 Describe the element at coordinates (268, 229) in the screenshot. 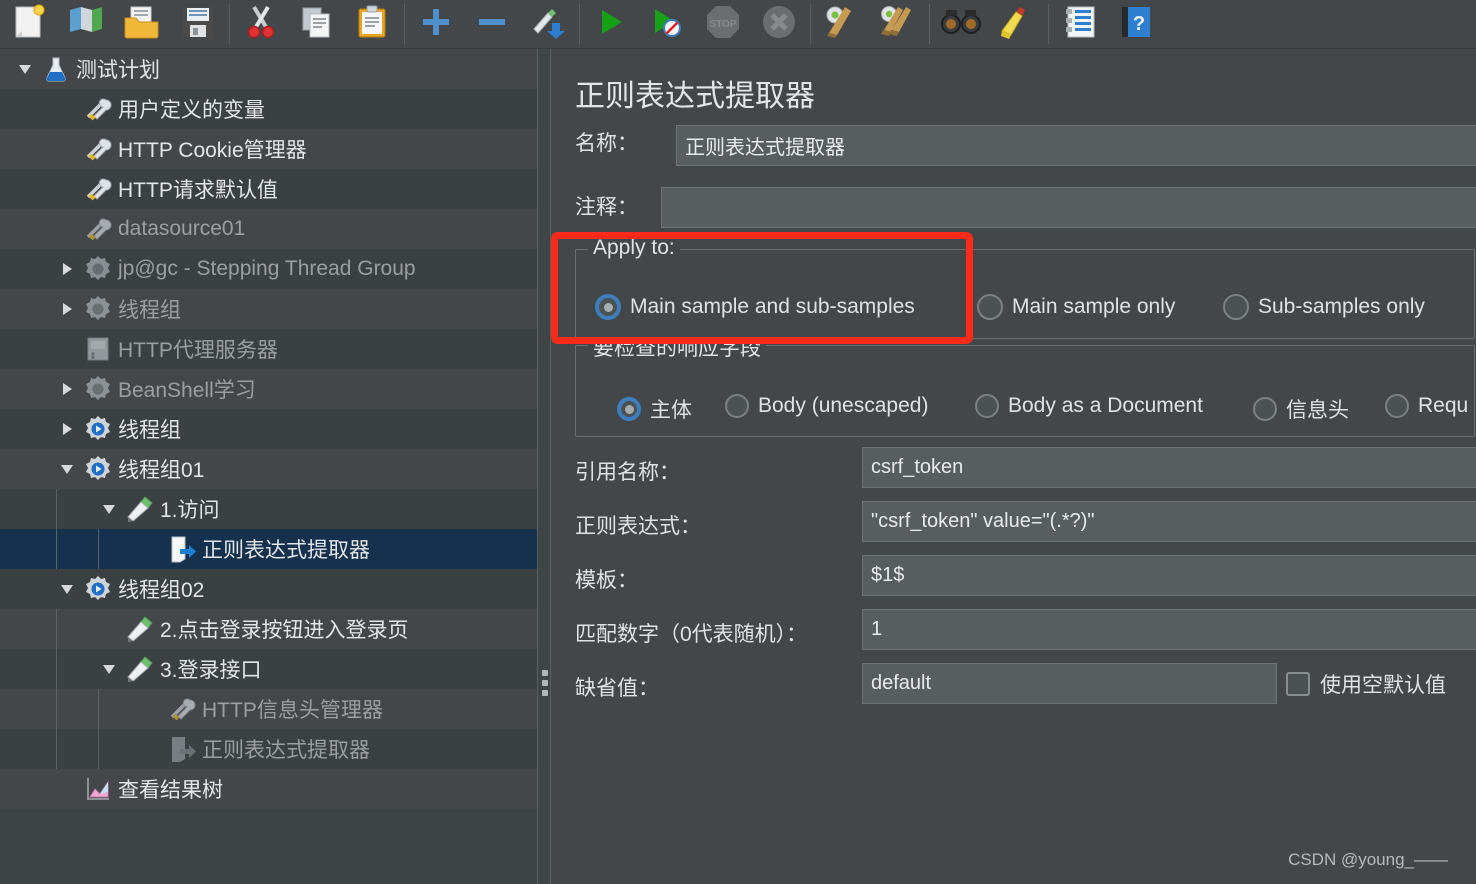

I see `tree-node: datasource01` at that location.